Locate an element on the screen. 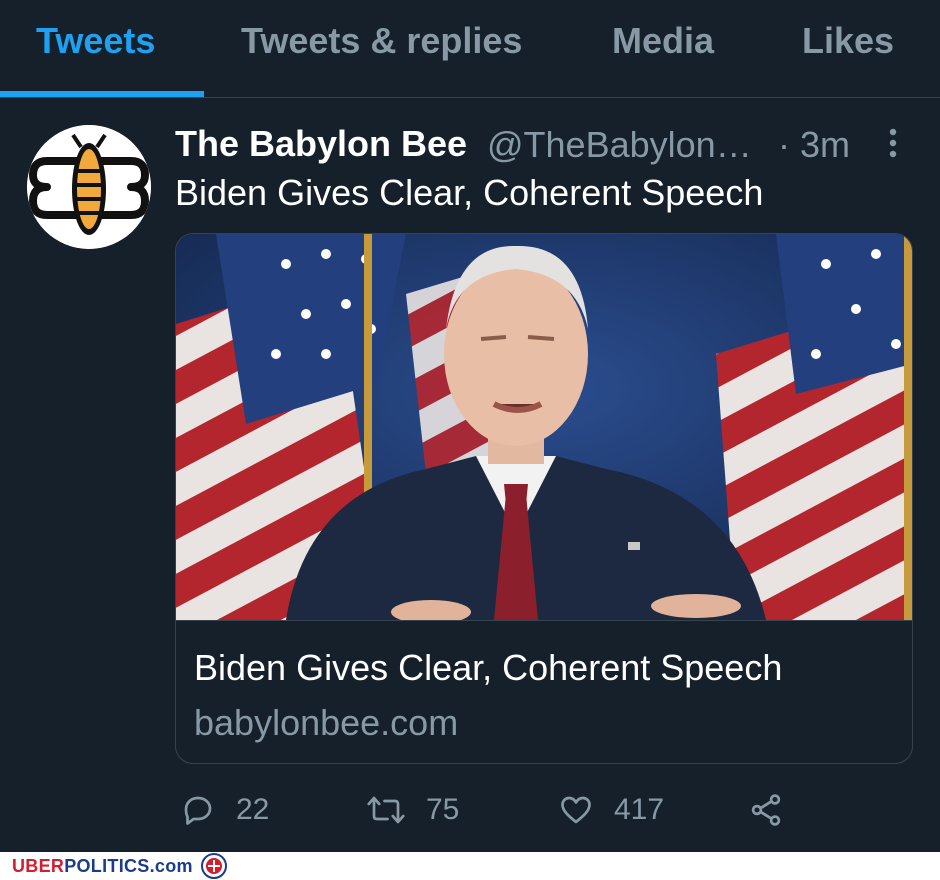 Image resolution: width=940 pixels, height=880 pixels. card-domain: babylonbee.com is located at coordinates (326, 722).